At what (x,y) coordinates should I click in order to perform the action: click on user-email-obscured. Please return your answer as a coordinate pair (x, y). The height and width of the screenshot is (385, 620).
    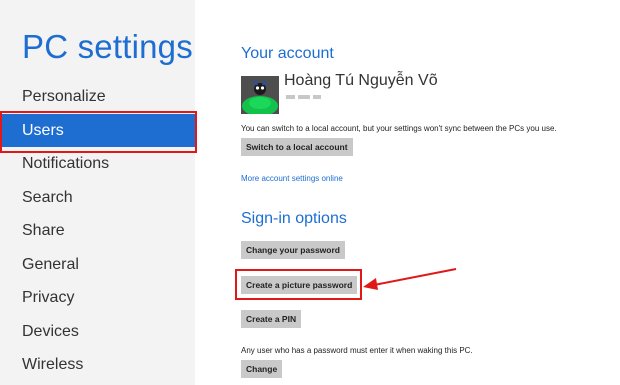
    Looking at the image, I should click on (314, 97).